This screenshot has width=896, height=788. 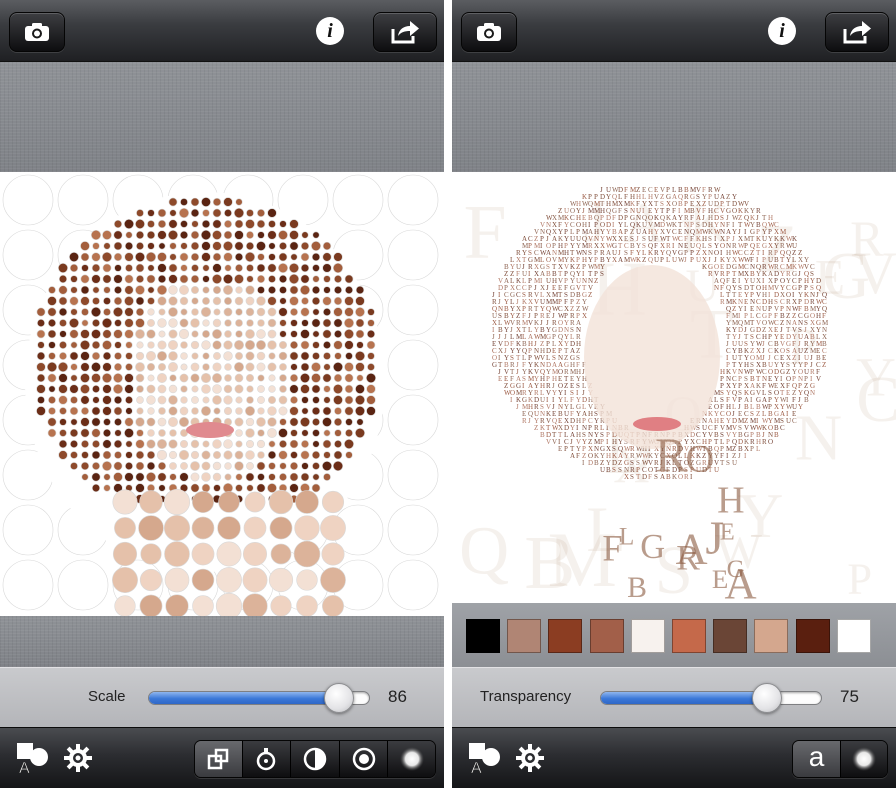 I want to click on timer-shape-mode, so click(x=267, y=759).